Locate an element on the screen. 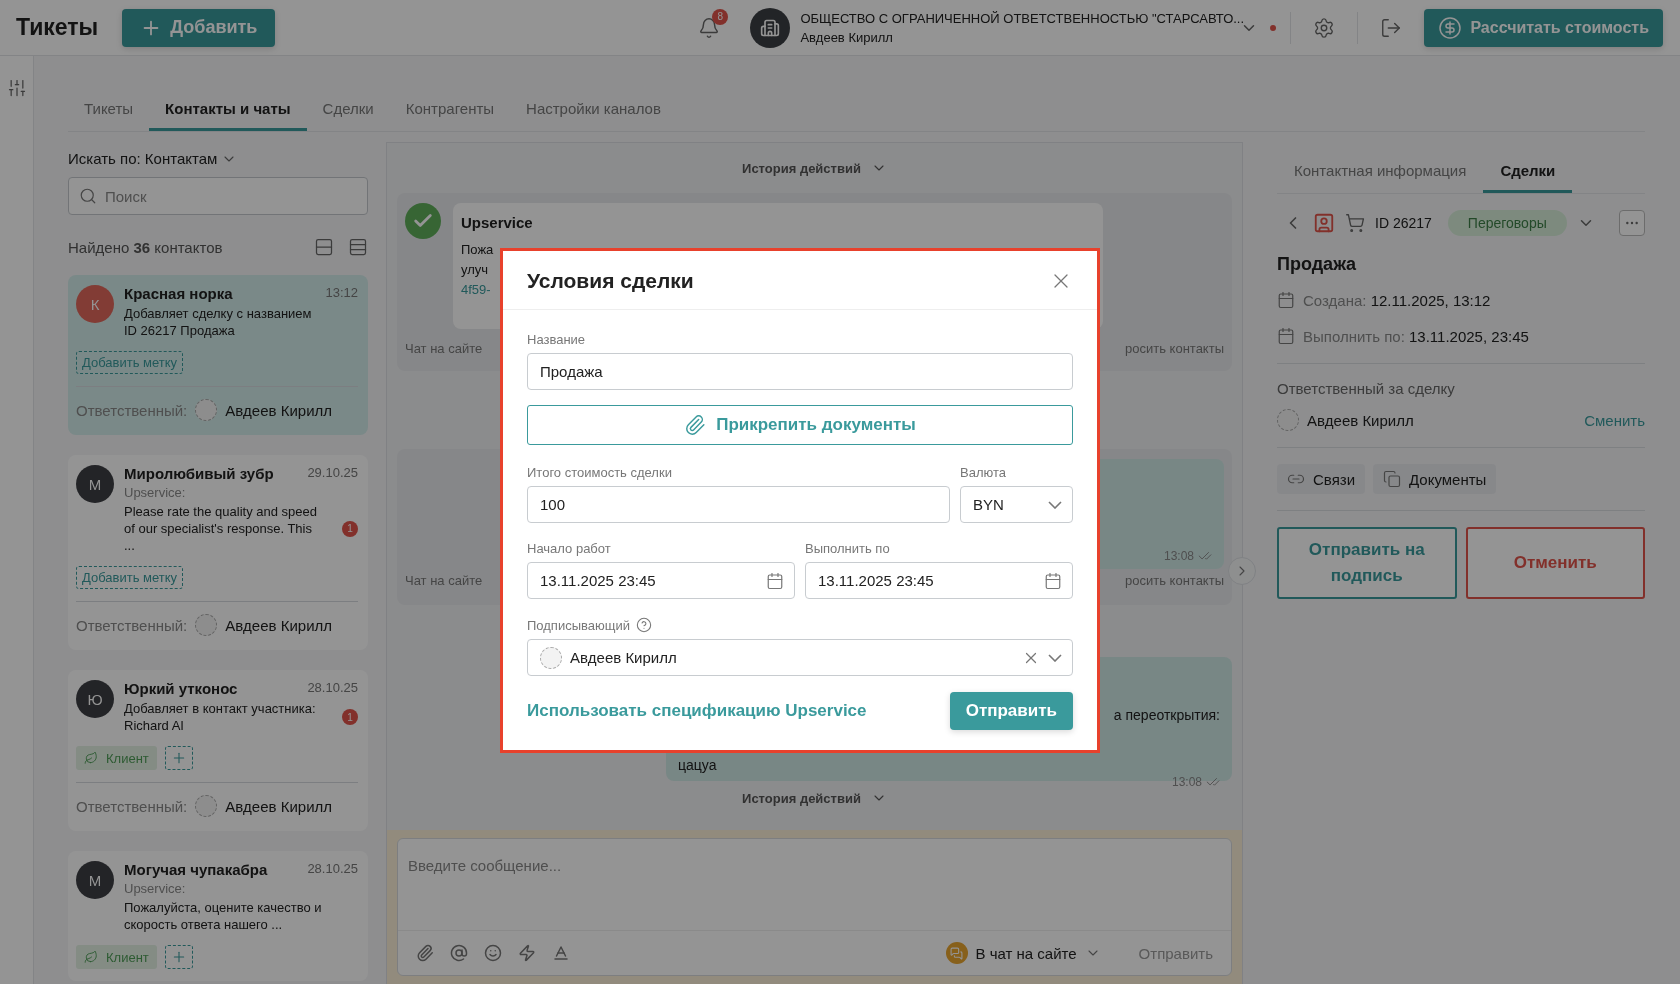  documents-button: Документы is located at coordinates (1435, 479).